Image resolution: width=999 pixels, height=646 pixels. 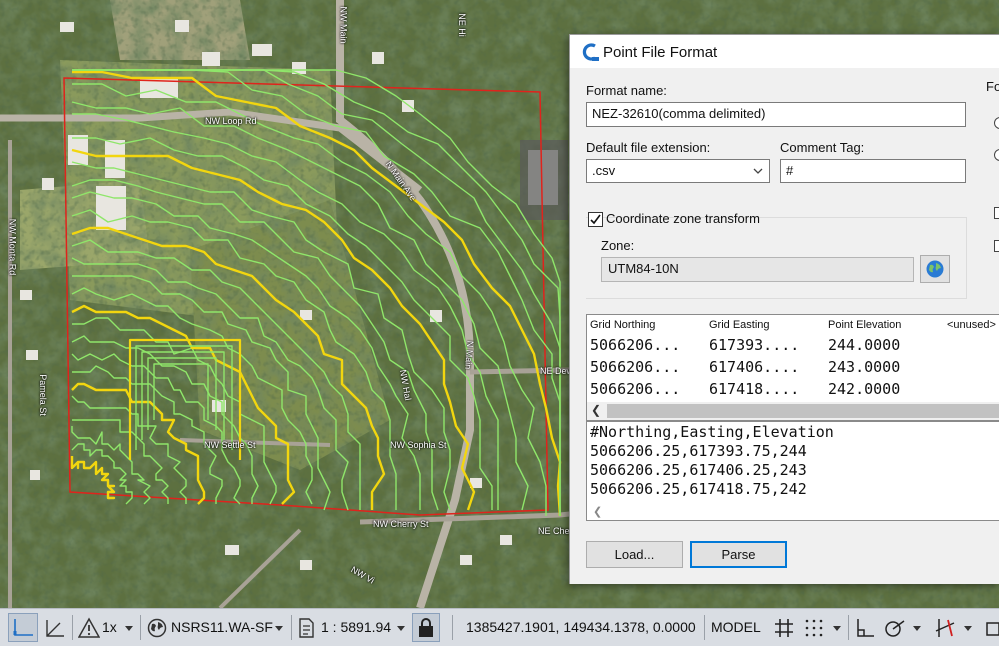 What do you see at coordinates (461, 25) in the screenshot?
I see `street-label: NE Hi` at bounding box center [461, 25].